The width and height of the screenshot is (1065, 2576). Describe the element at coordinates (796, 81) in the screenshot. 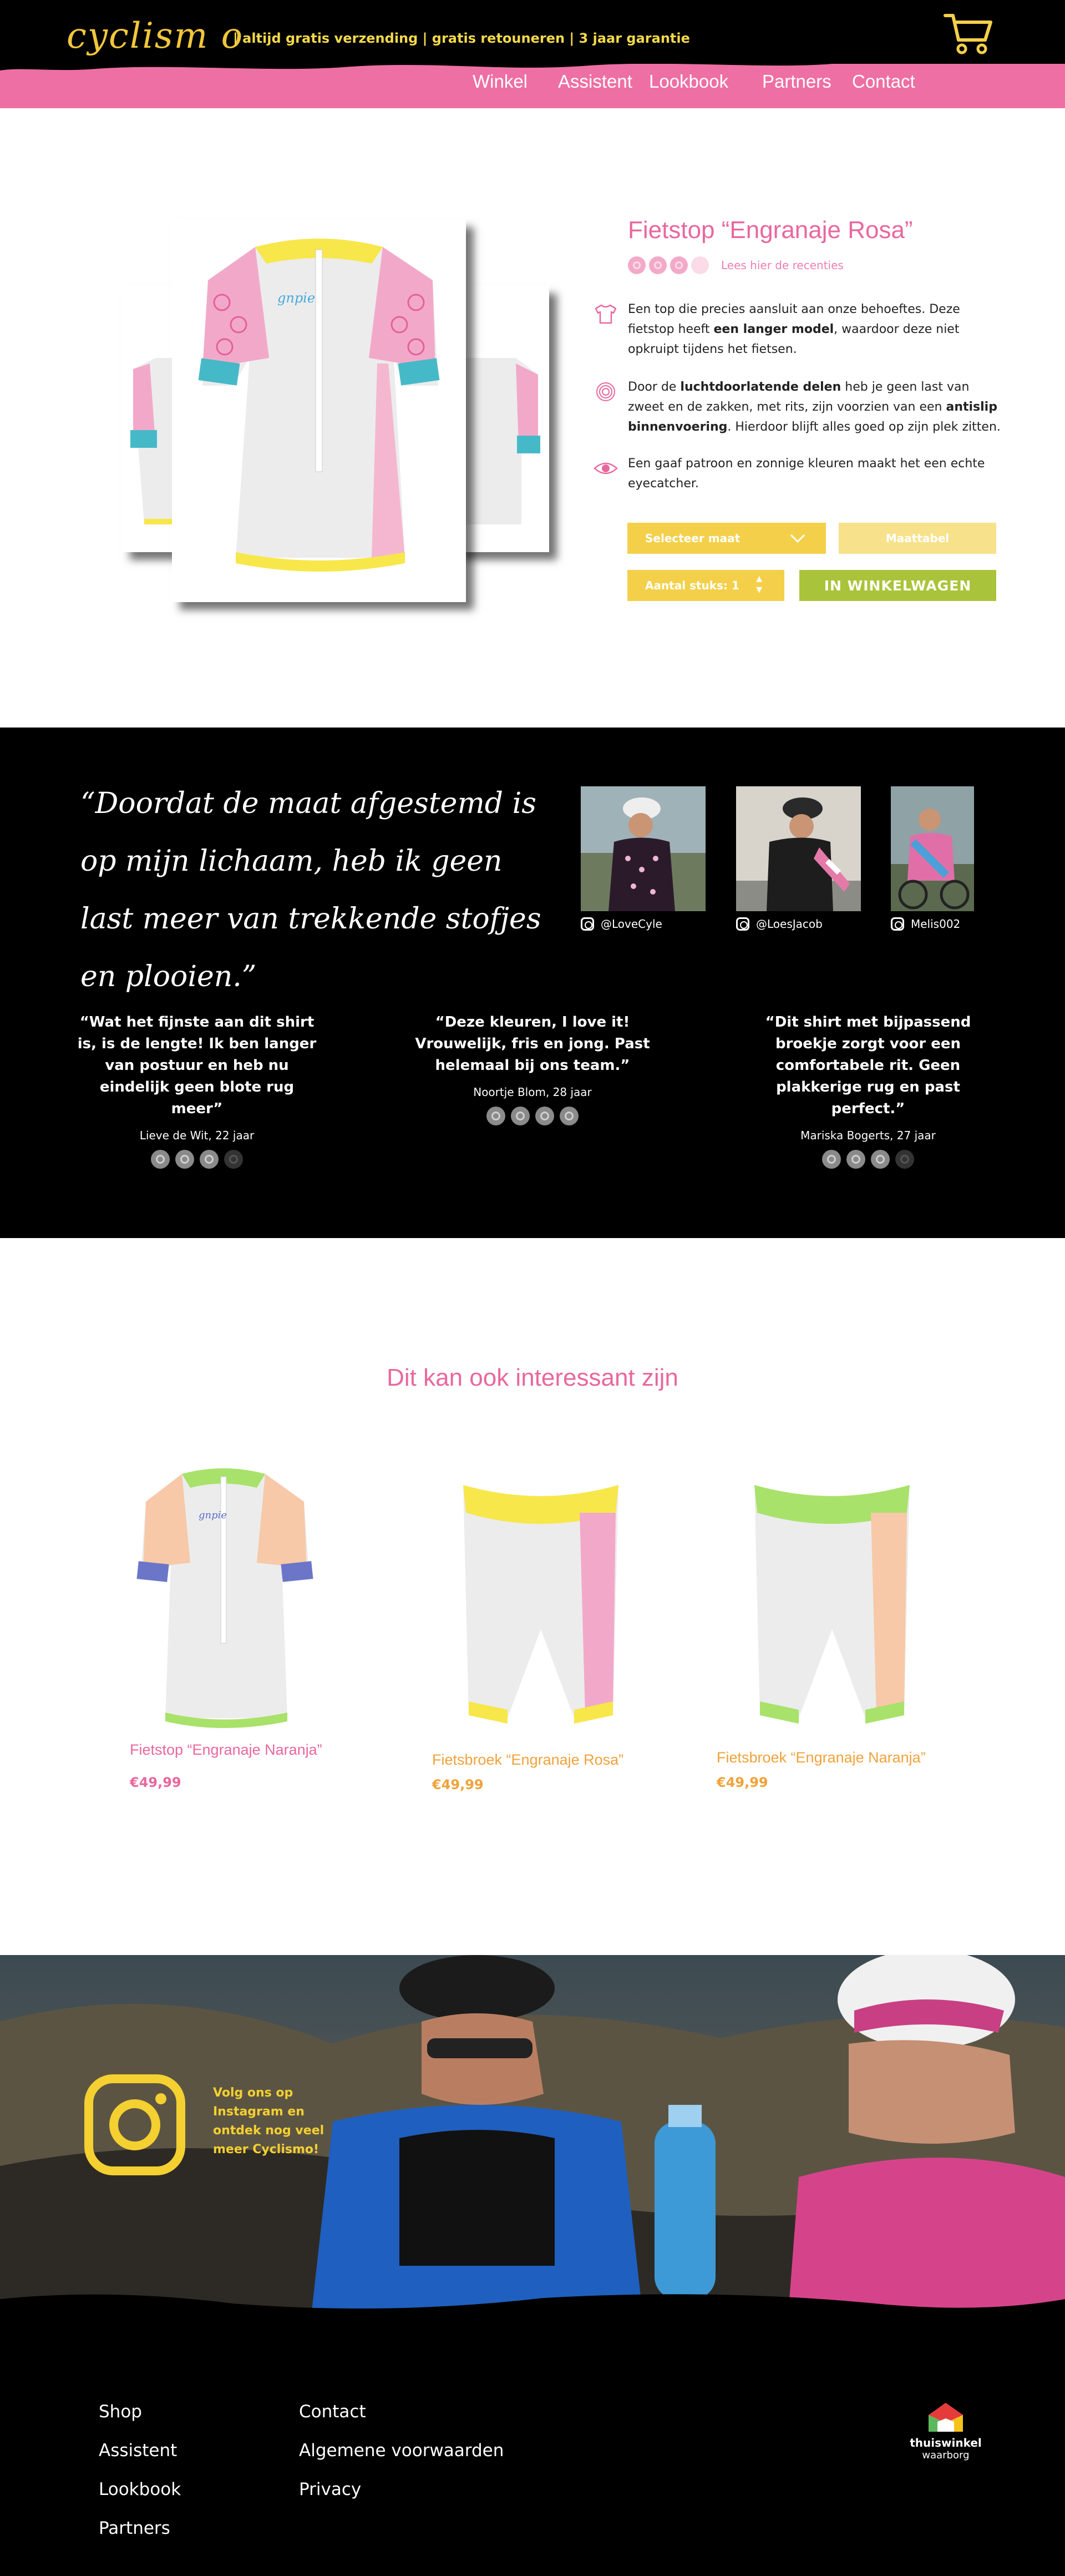

I see `nav-partners: Partners` at that location.